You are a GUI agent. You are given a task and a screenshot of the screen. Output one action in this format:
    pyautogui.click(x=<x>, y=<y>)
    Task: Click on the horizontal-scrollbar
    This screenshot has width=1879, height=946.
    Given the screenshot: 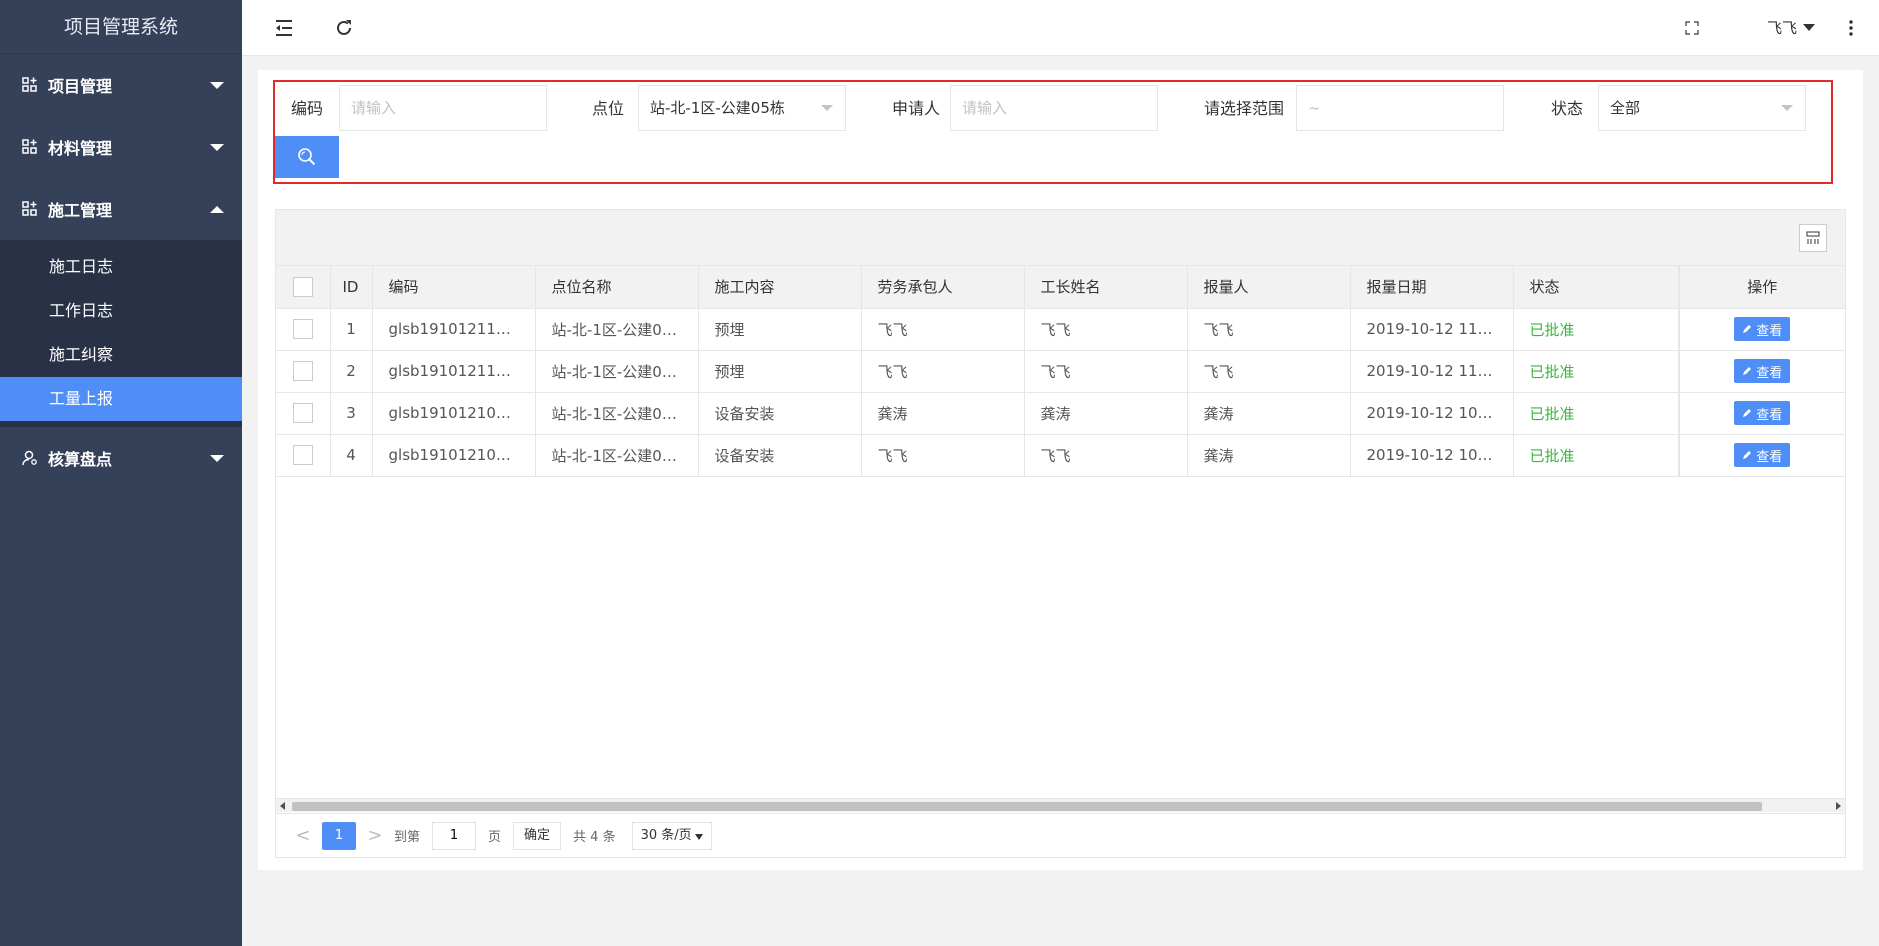 What is the action you would take?
    pyautogui.click(x=1060, y=805)
    